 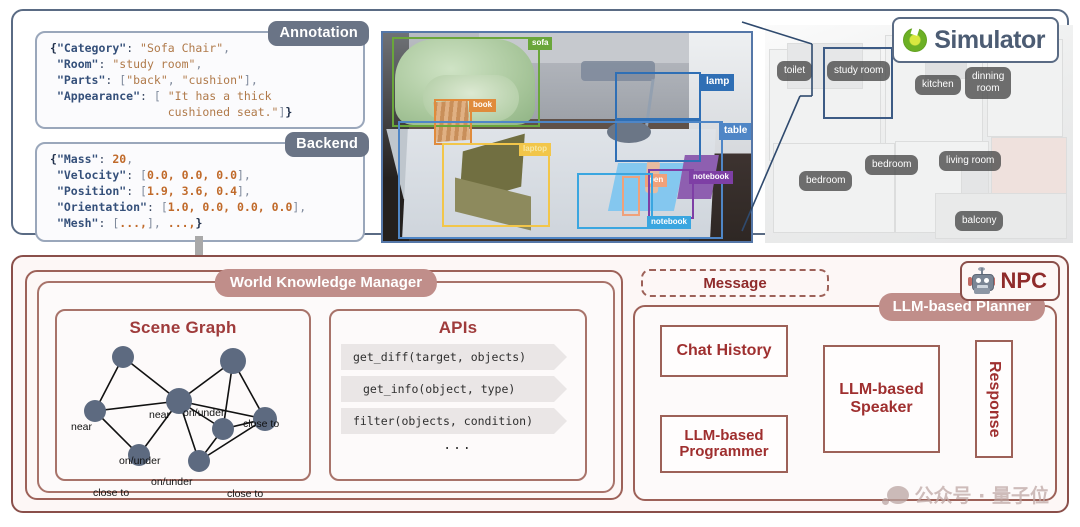 What do you see at coordinates (881, 399) in the screenshot?
I see `llm-based-speaker-box: LLM-based Speaker` at bounding box center [881, 399].